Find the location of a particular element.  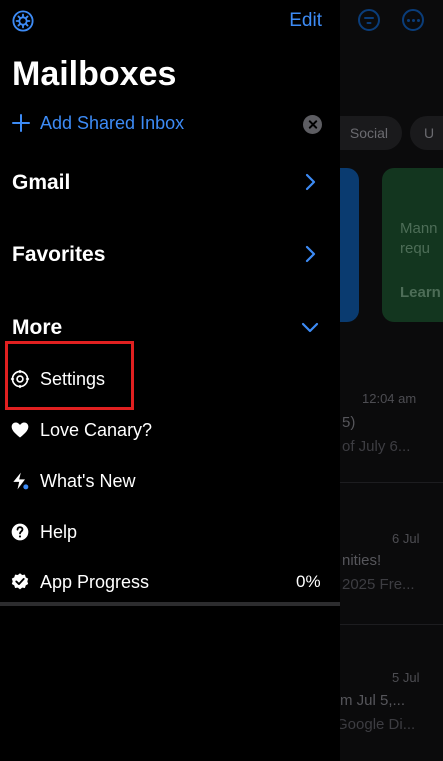

section-favorites: Favorites is located at coordinates (58, 255).